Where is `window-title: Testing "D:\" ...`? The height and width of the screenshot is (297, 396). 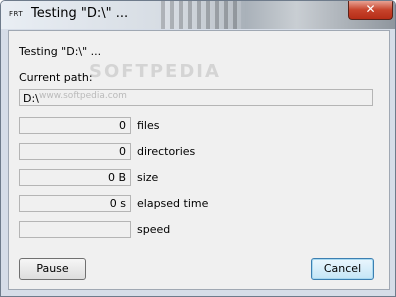 window-title: Testing "D:\" ... is located at coordinates (80, 13).